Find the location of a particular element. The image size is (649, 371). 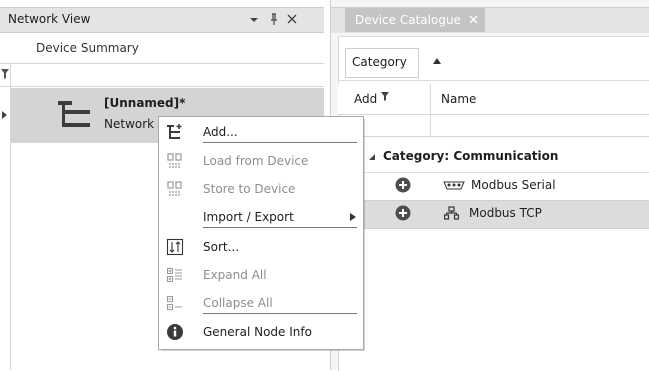

network-node-icon is located at coordinates (75, 114).